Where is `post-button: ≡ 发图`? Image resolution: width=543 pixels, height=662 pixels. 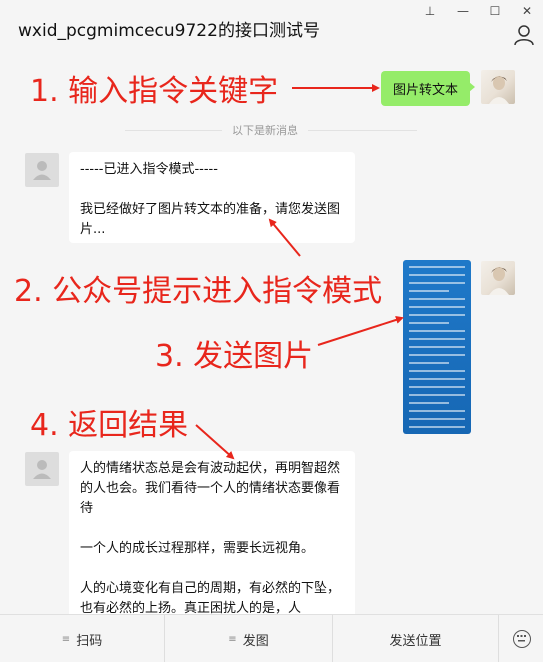
post-button: ≡ 发图 is located at coordinates (248, 638).